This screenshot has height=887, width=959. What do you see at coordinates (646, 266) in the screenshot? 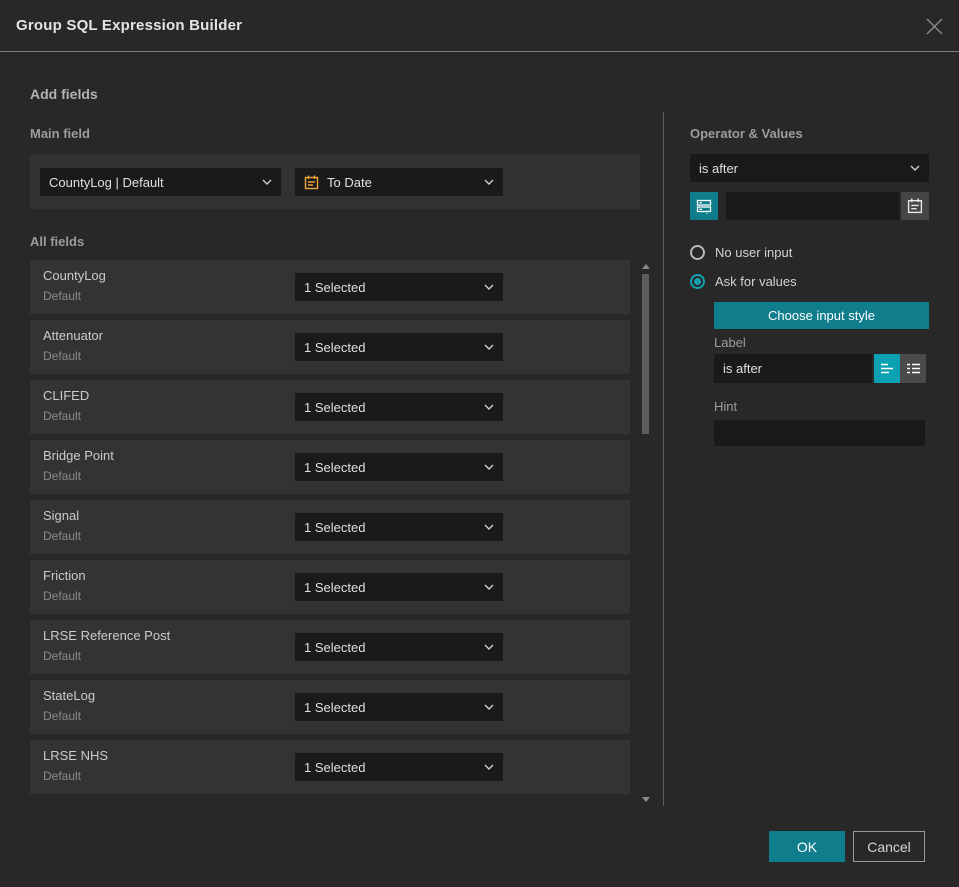
I see `scroll-up-icon` at bounding box center [646, 266].